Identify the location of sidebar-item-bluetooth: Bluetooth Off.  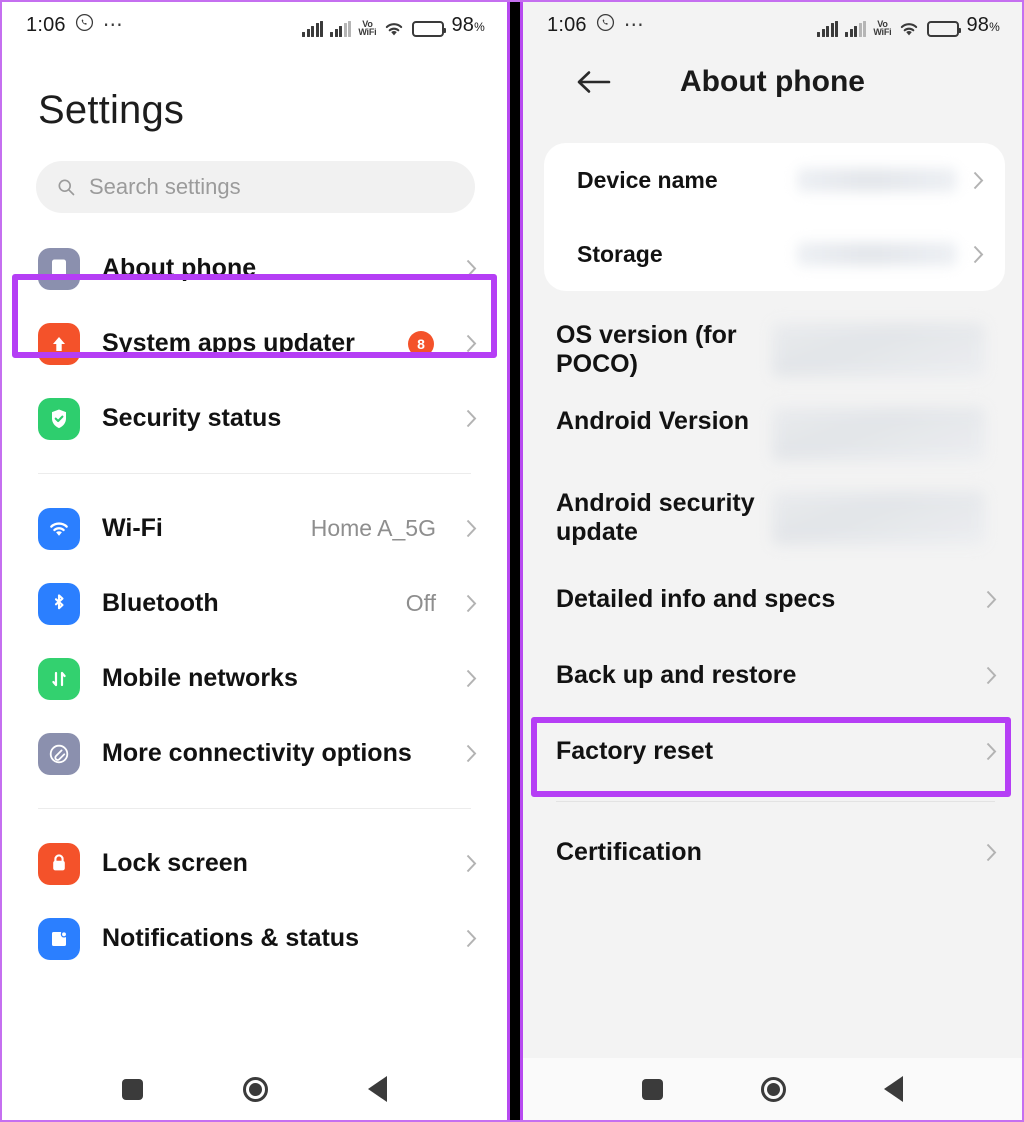
(254, 603).